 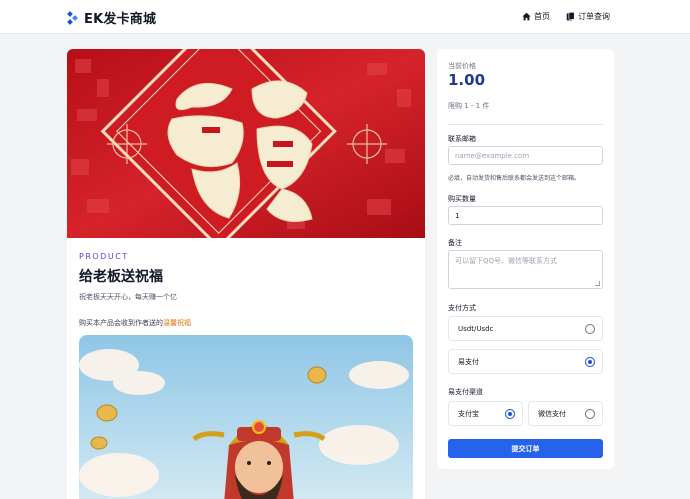 What do you see at coordinates (177, 323) in the screenshot?
I see `product-note-highlight: 温馨祝福` at bounding box center [177, 323].